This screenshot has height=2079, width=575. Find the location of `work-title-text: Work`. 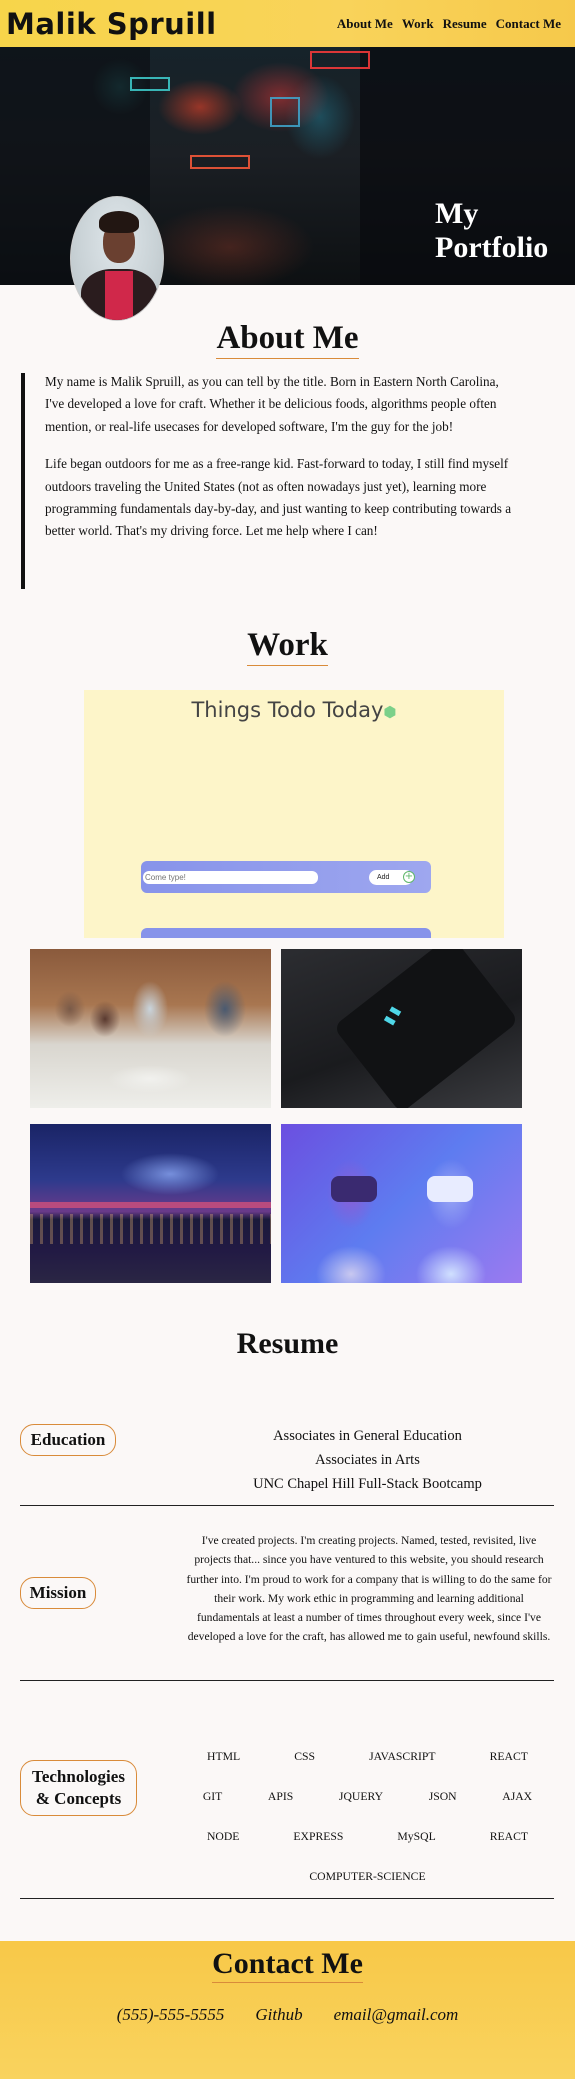

work-title-text: Work is located at coordinates (287, 646).